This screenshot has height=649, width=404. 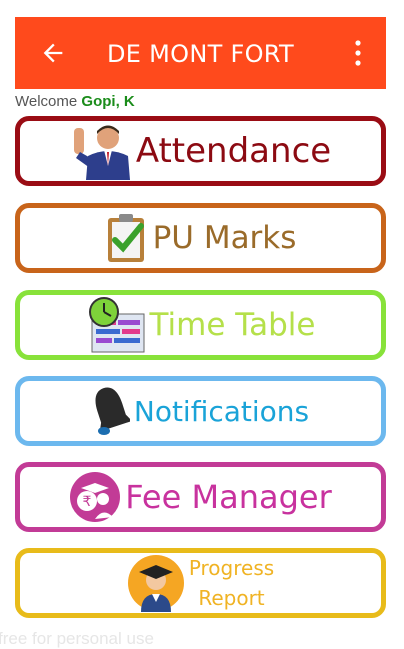 I want to click on welcome-prefix: Welcome, so click(x=48, y=101).